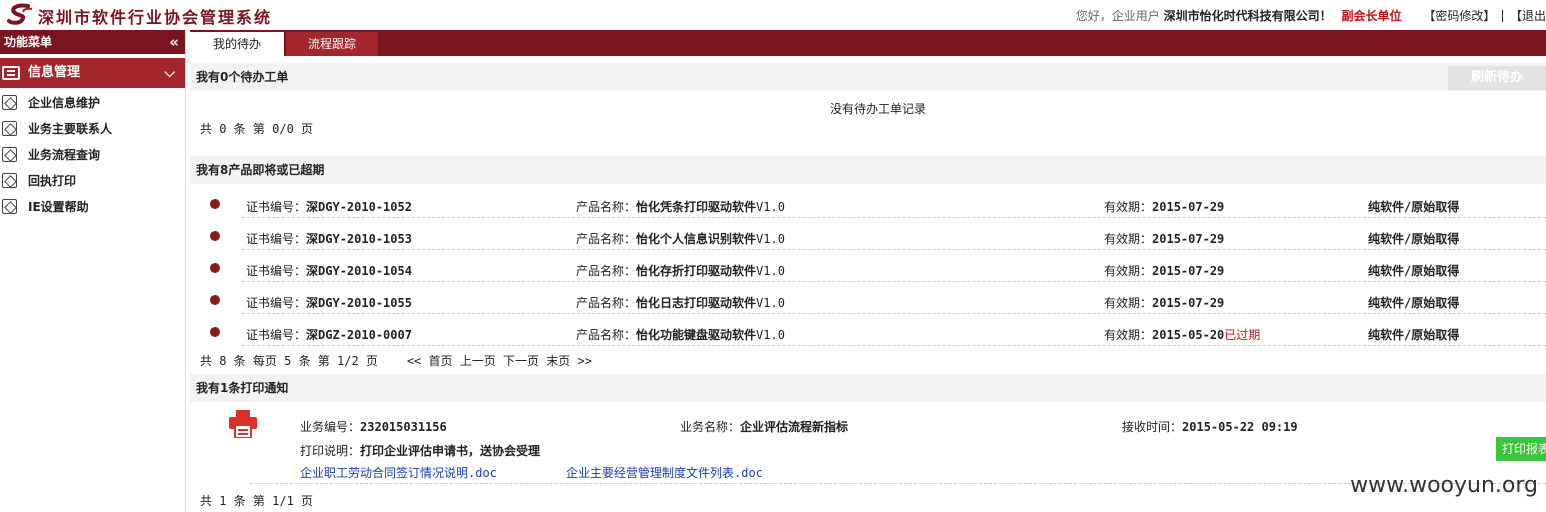  I want to click on product-name-cell: 产品名称：怡化凭条打印驱动软件V1.0, so click(680, 206).